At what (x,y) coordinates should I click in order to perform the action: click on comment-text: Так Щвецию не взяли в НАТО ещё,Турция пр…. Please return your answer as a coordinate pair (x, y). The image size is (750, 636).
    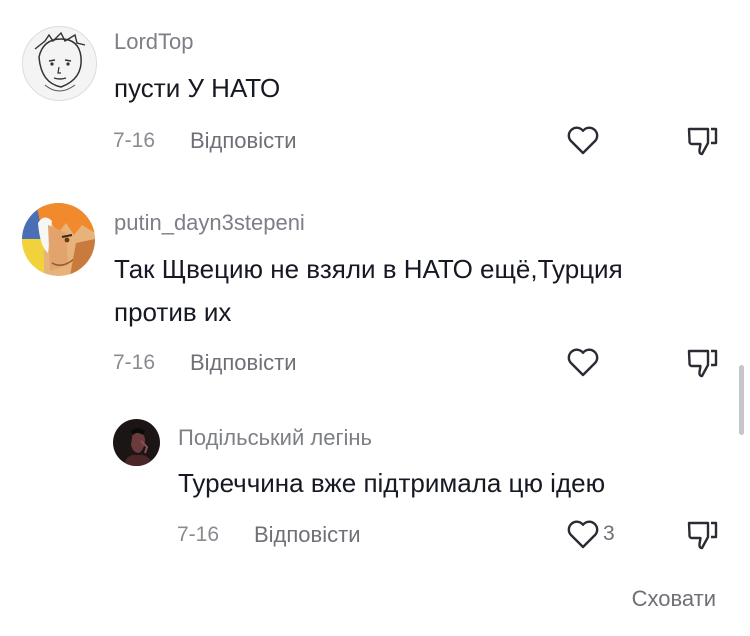
    Looking at the image, I should click on (424, 291).